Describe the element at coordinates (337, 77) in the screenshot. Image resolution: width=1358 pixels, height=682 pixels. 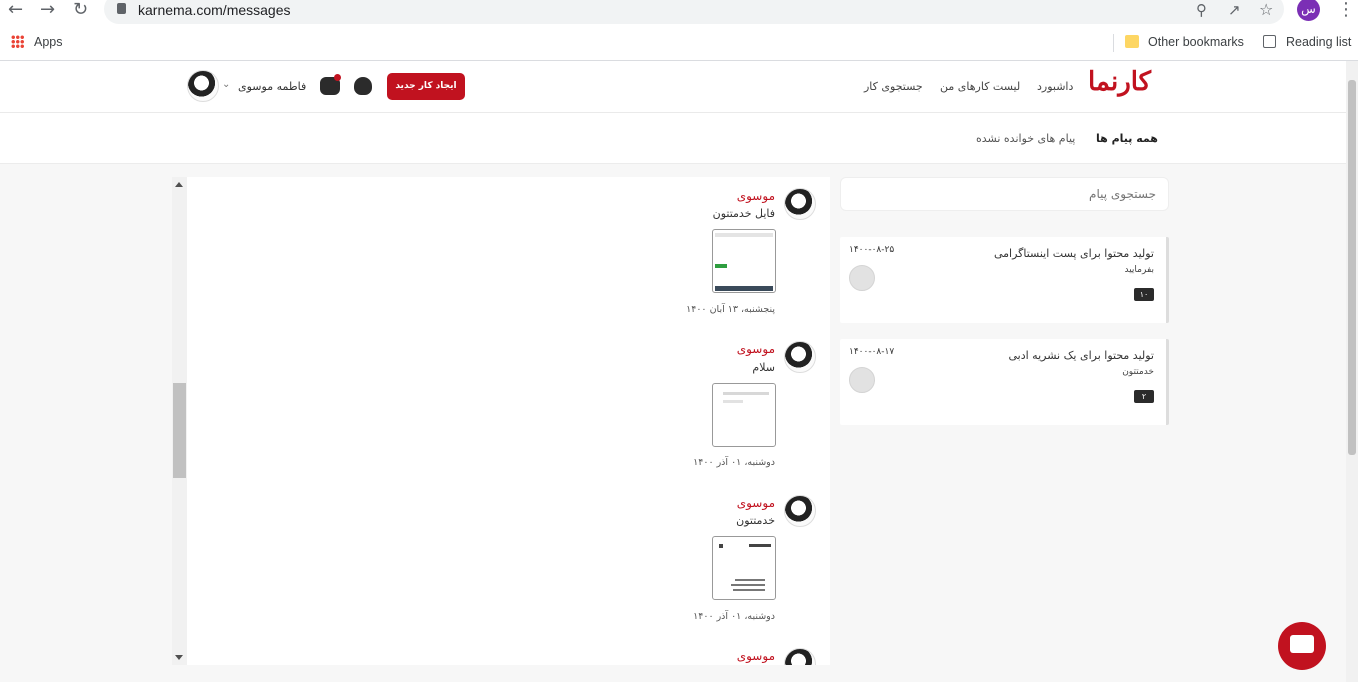
I see `unread-dot` at that location.